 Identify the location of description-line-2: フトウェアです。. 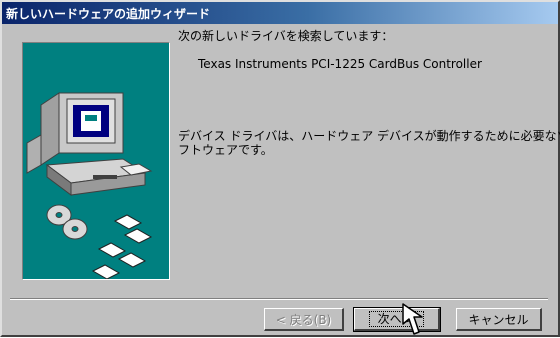
(225, 150).